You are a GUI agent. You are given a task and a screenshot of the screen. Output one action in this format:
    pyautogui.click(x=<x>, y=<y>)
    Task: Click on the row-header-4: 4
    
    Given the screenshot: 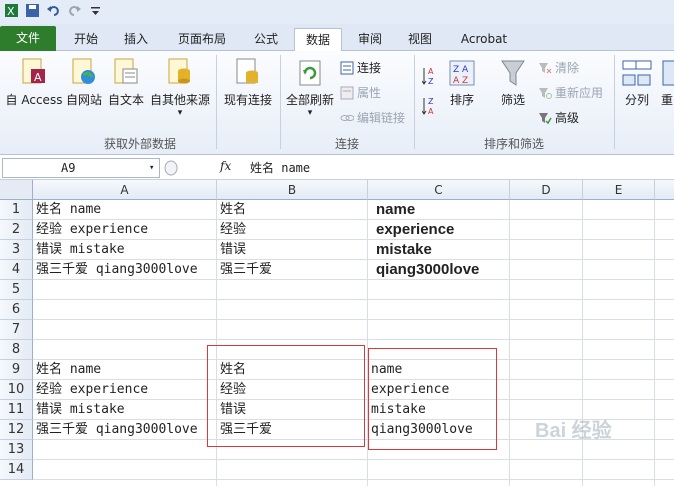 What is the action you would take?
    pyautogui.click(x=16, y=270)
    